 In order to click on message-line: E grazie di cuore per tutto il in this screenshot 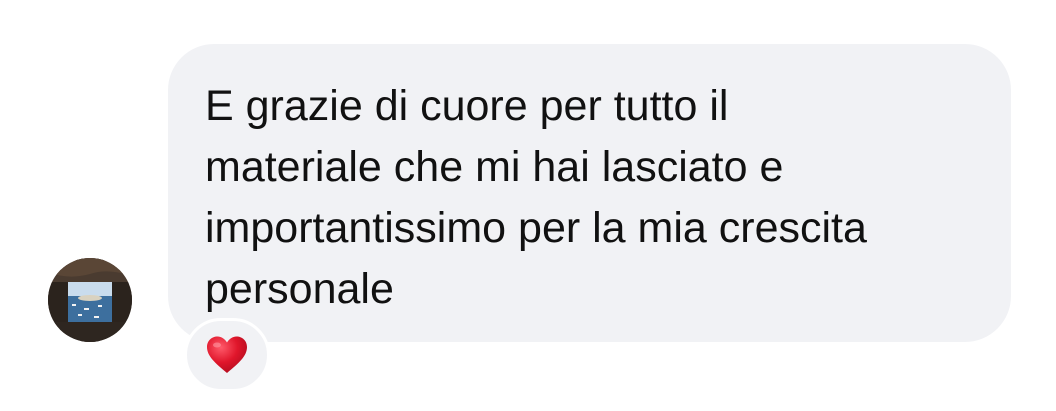, I will do `click(467, 106)`.